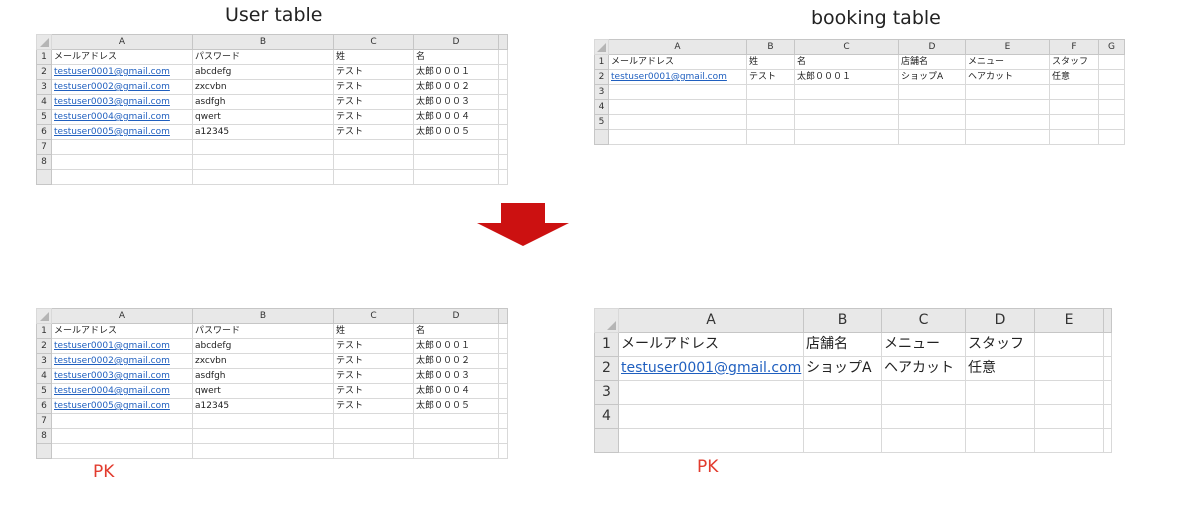  Describe the element at coordinates (601, 107) in the screenshot. I see `row-header: 4` at that location.